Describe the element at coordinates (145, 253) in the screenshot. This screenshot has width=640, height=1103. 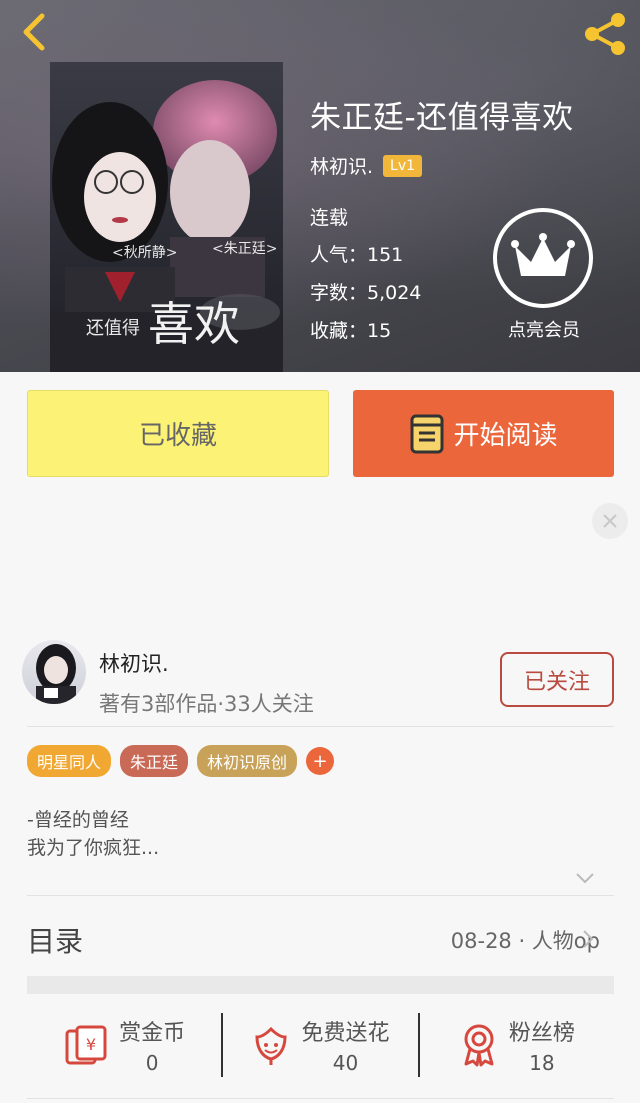
I see `cover-name-left: <秋所静>` at that location.